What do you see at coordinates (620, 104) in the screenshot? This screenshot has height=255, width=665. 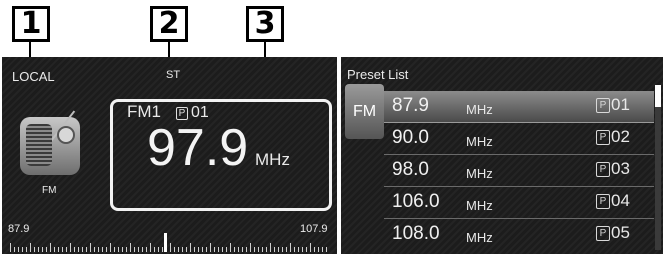 I see `preset-num: 01` at bounding box center [620, 104].